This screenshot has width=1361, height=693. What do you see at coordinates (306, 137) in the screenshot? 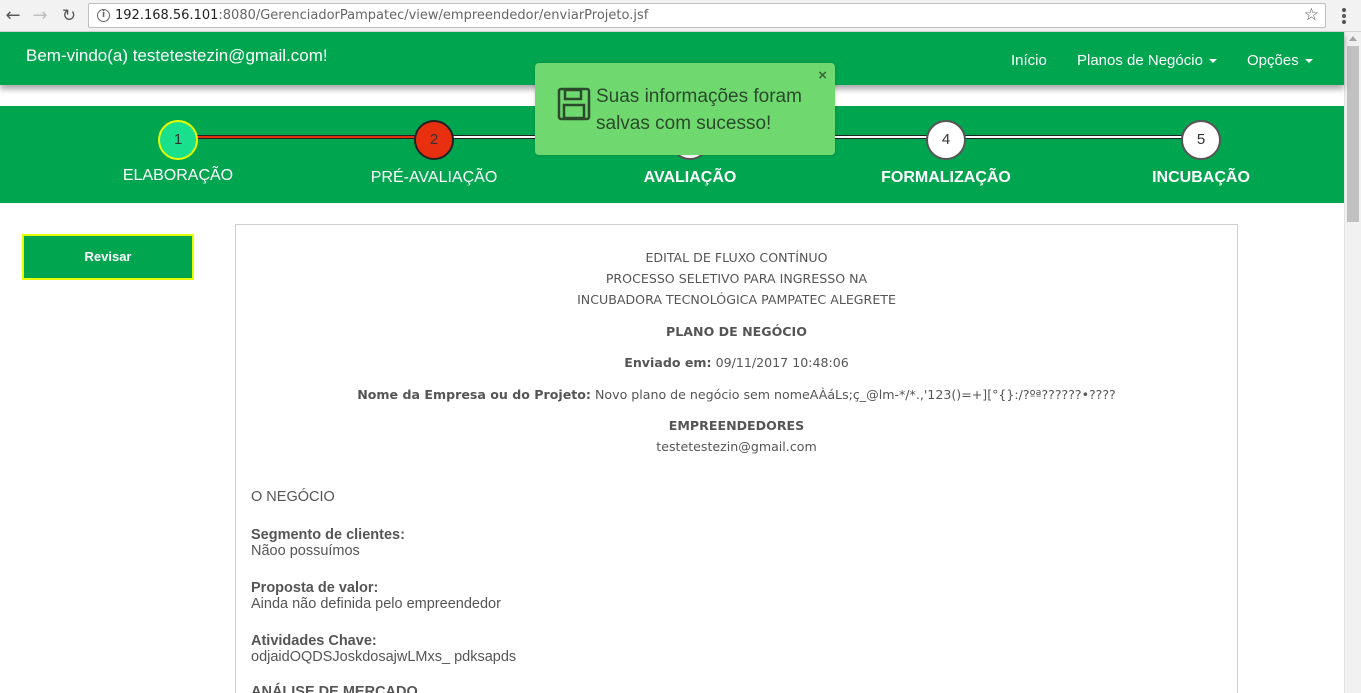
I see `step-connector-done` at bounding box center [306, 137].